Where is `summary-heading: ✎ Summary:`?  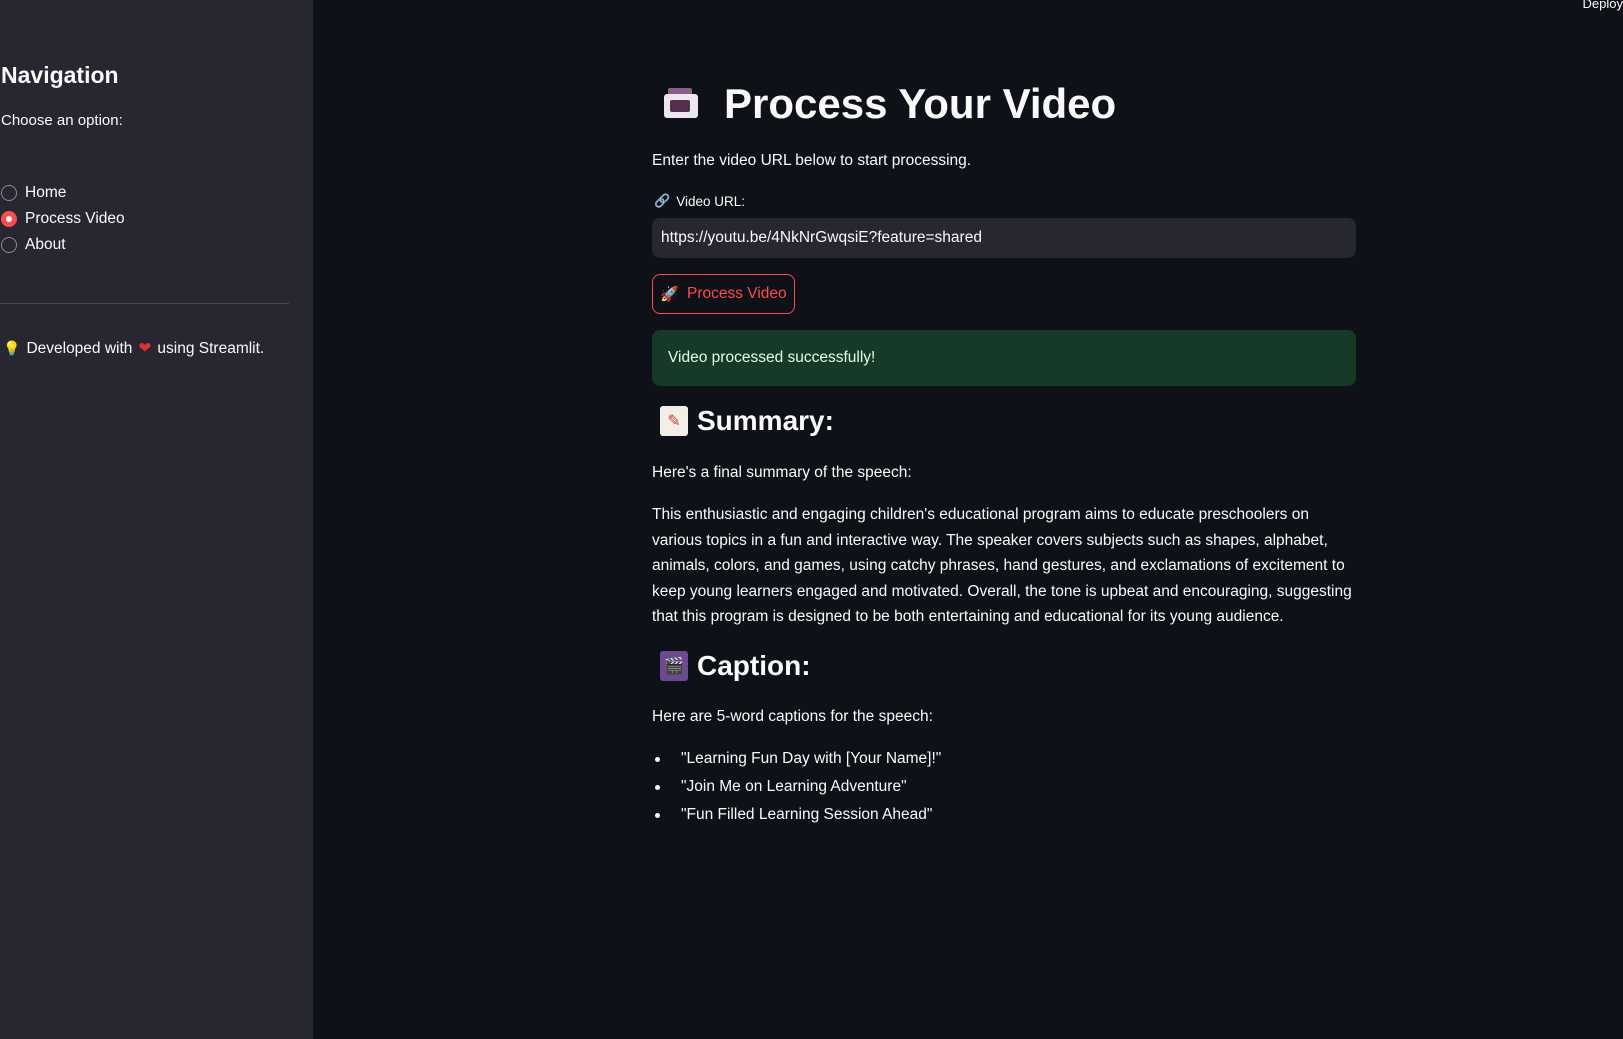
summary-heading: ✎ Summary: is located at coordinates (743, 421).